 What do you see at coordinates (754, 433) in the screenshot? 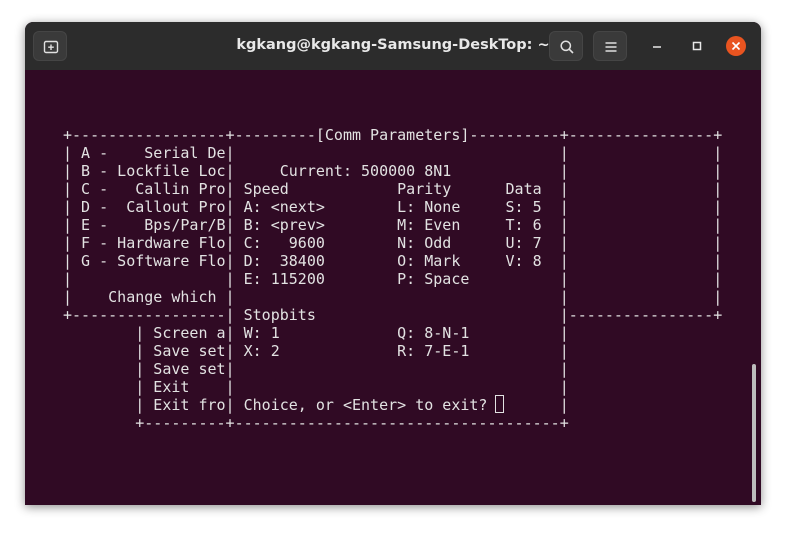
I see `scrollbar` at bounding box center [754, 433].